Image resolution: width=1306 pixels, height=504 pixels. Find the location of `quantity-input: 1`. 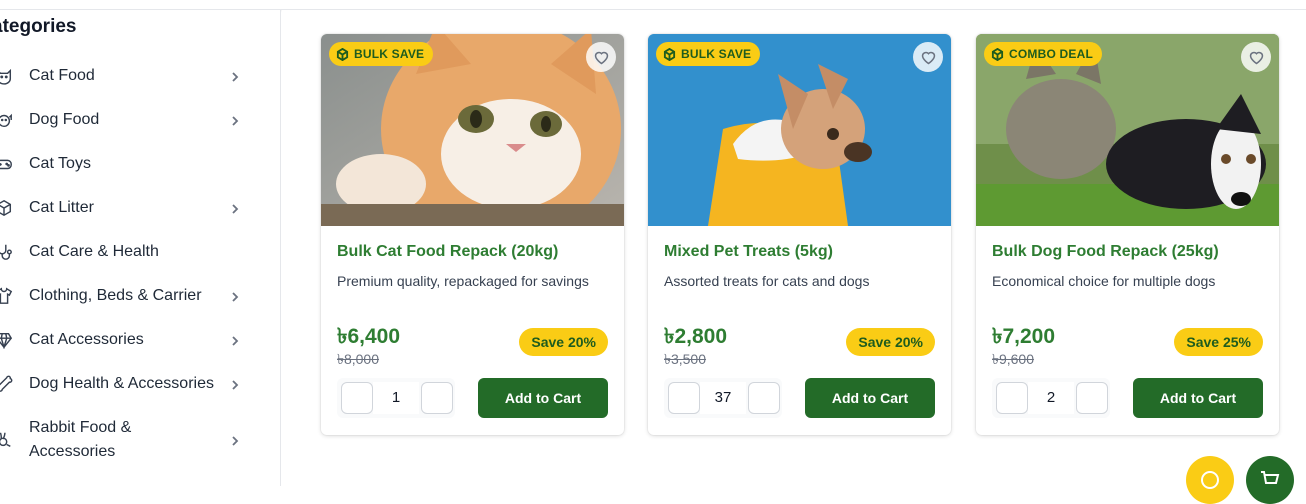

quantity-input: 1 is located at coordinates (396, 398).